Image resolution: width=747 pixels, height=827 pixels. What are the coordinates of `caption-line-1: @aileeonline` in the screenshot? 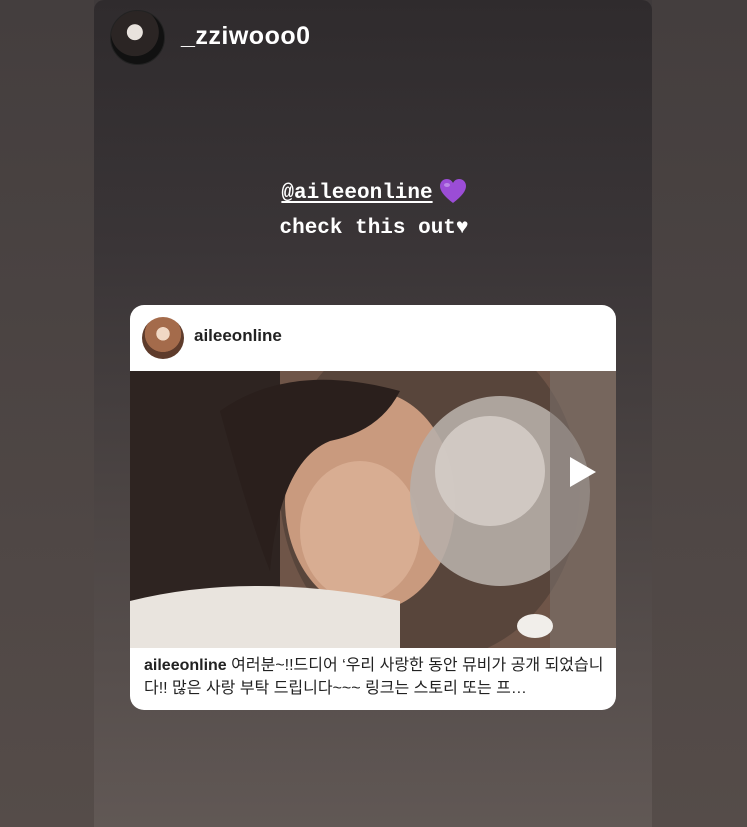 It's located at (374, 196).